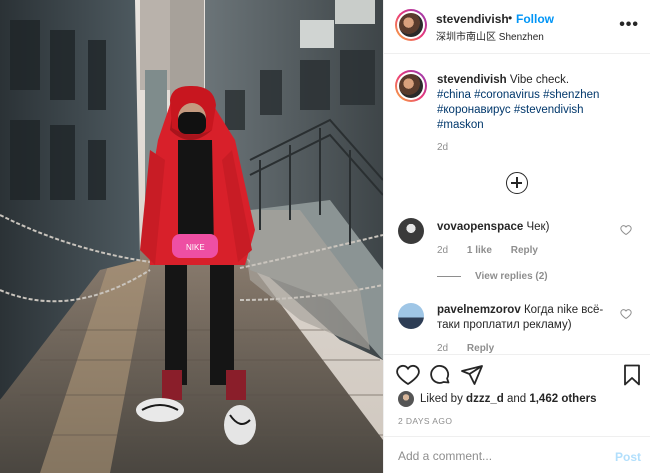  Describe the element at coordinates (195, 247) in the screenshot. I see `svg-text: NIKE` at that location.